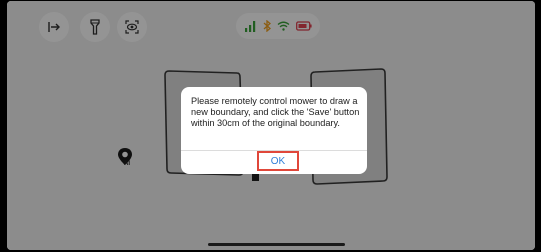  Describe the element at coordinates (278, 161) in the screenshot. I see `ok-button: OK` at that location.